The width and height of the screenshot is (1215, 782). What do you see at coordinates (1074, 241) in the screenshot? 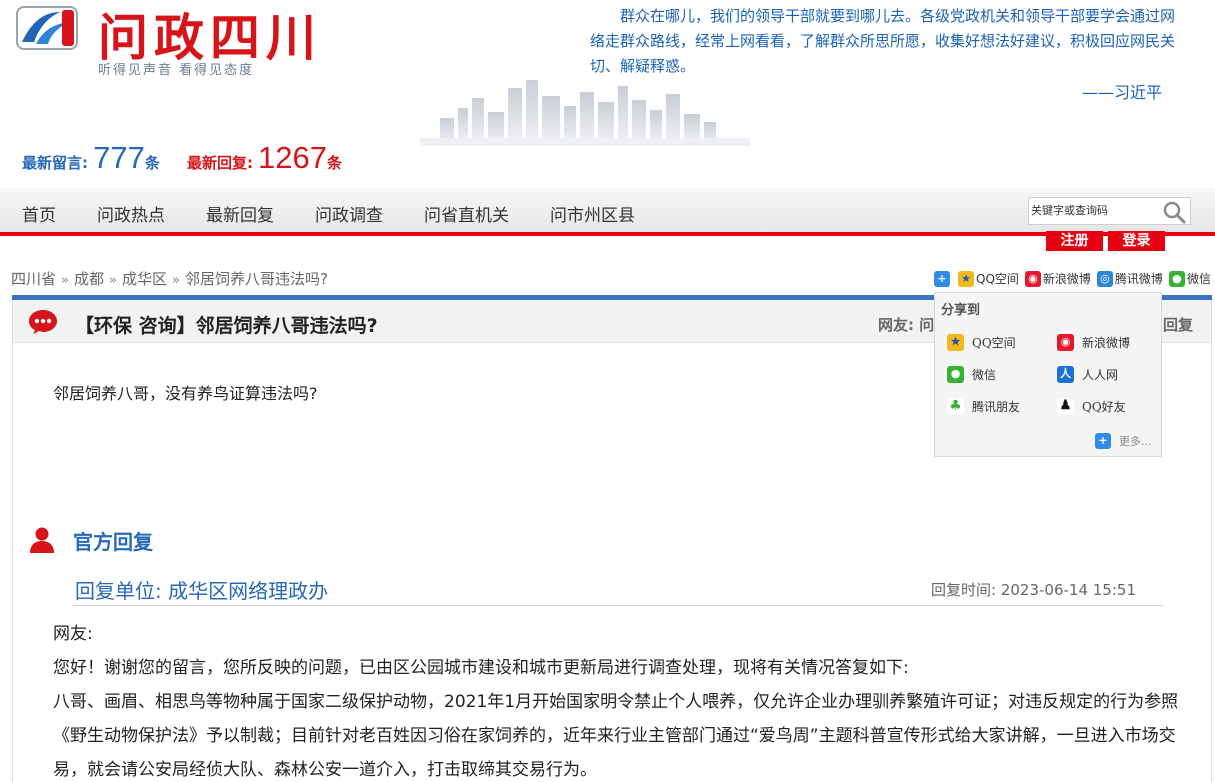
I see `register-button: 注册` at bounding box center [1074, 241].